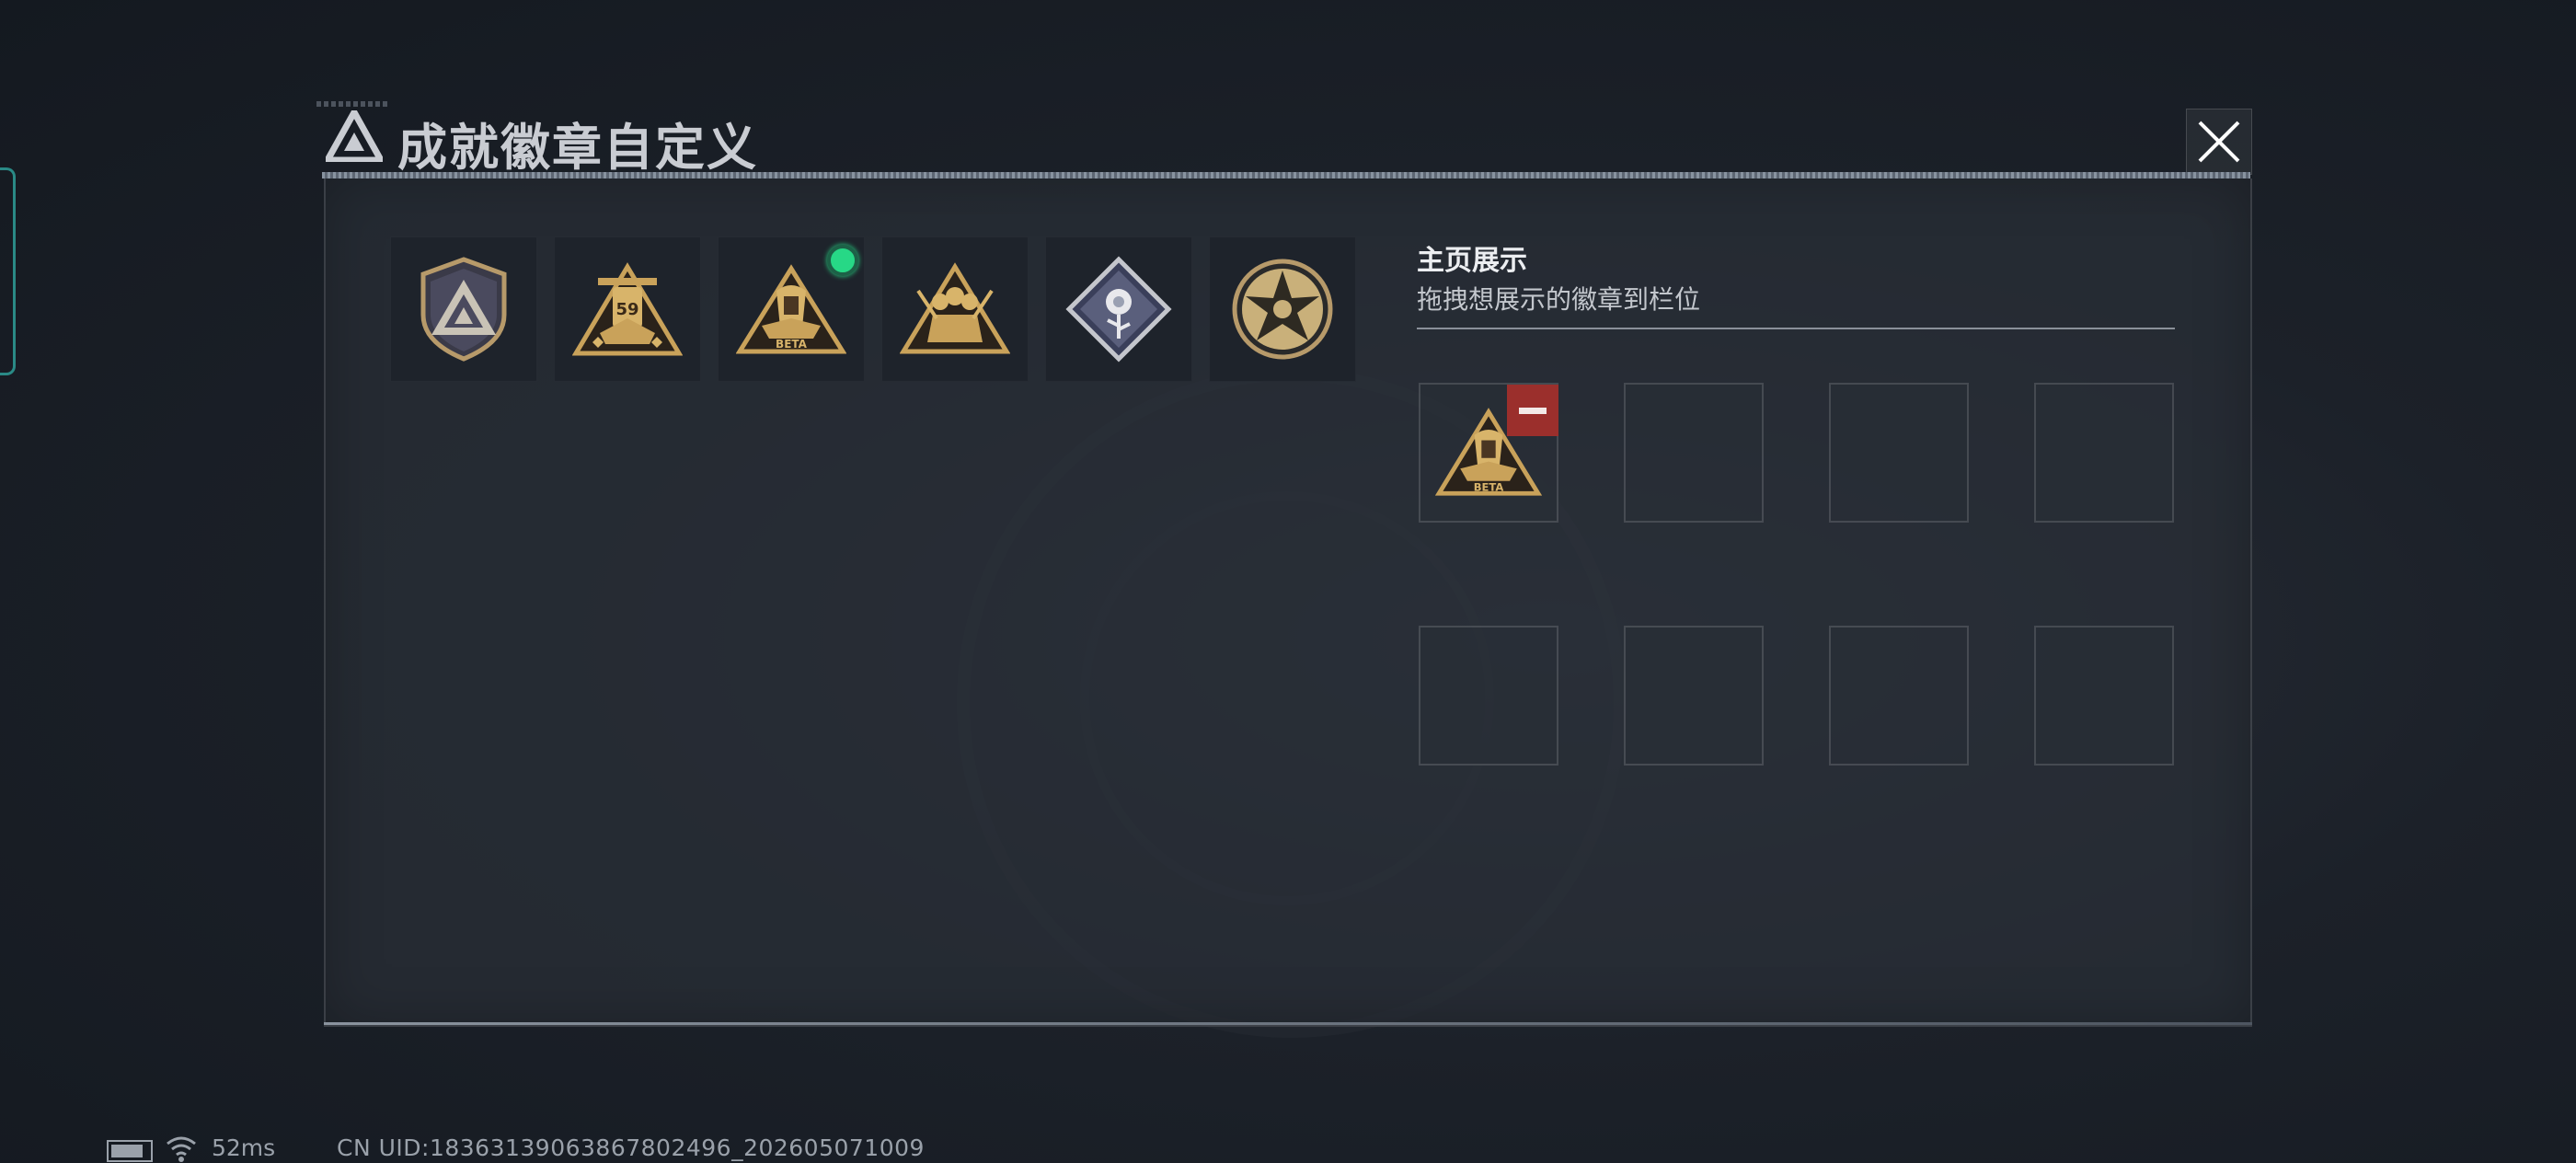 This screenshot has width=2576, height=1163. I want to click on remove-badge-button, so click(1532, 411).